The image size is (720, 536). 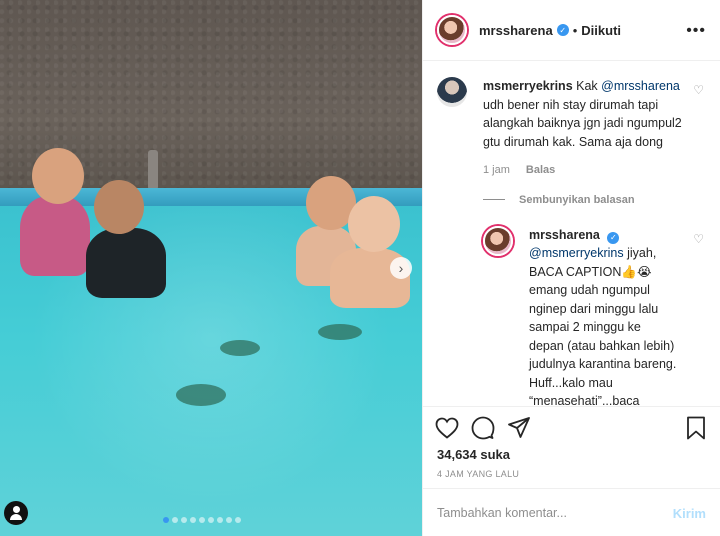 I want to click on reply-author-avatar, so click(x=498, y=240).